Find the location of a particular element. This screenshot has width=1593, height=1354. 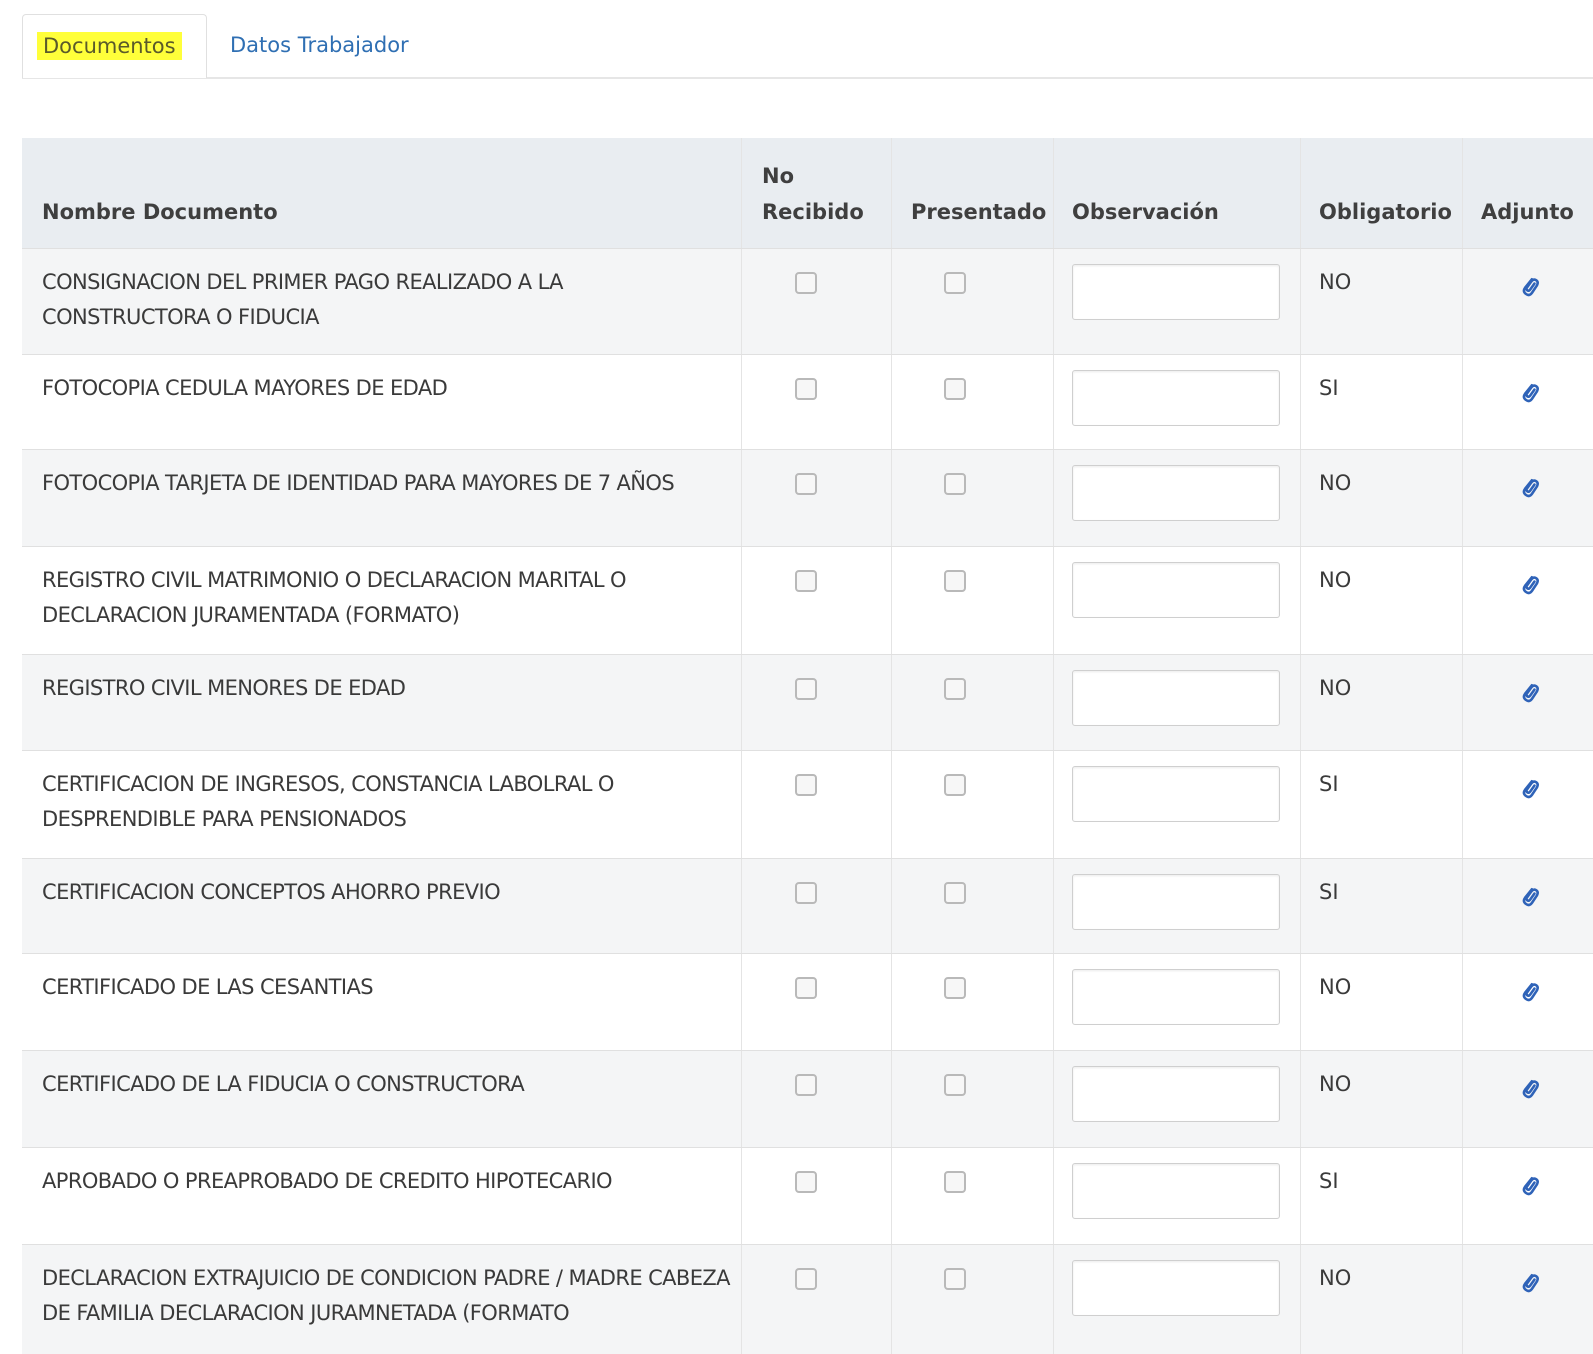

document-name: CERTIFICADO DE LA FIDUCIA O CONSTRUCTORA is located at coordinates (283, 1084).